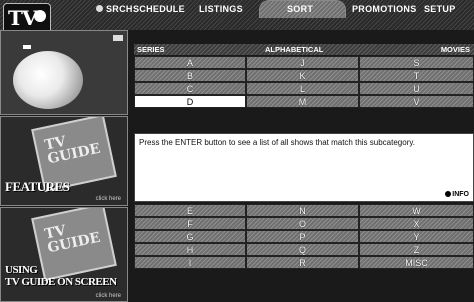  What do you see at coordinates (448, 194) in the screenshot?
I see `info-icon` at bounding box center [448, 194].